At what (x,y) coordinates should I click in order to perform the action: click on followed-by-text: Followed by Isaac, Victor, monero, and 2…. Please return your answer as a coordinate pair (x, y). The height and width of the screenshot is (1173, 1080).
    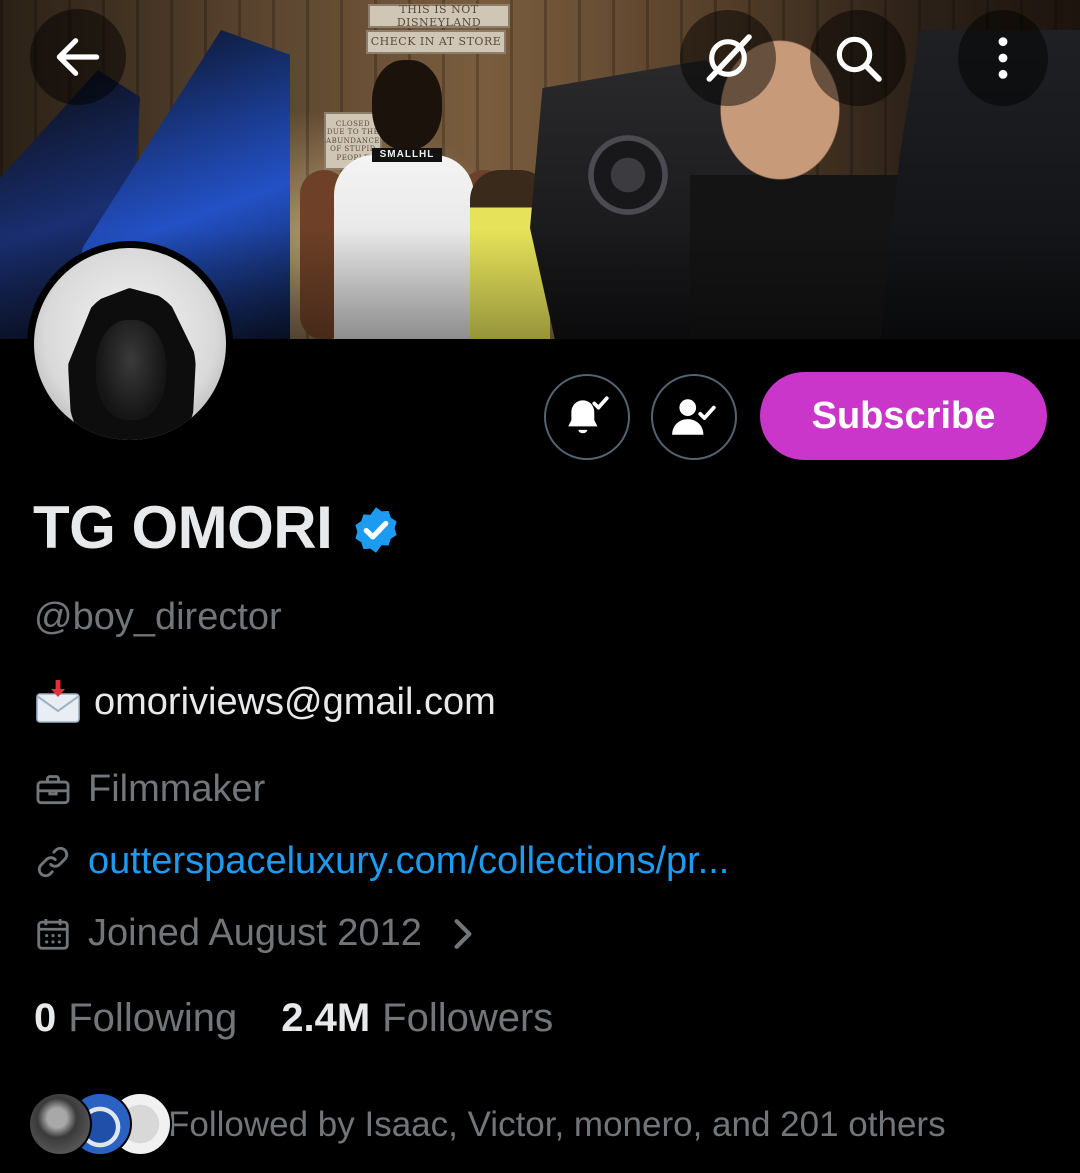
    Looking at the image, I should click on (557, 1124).